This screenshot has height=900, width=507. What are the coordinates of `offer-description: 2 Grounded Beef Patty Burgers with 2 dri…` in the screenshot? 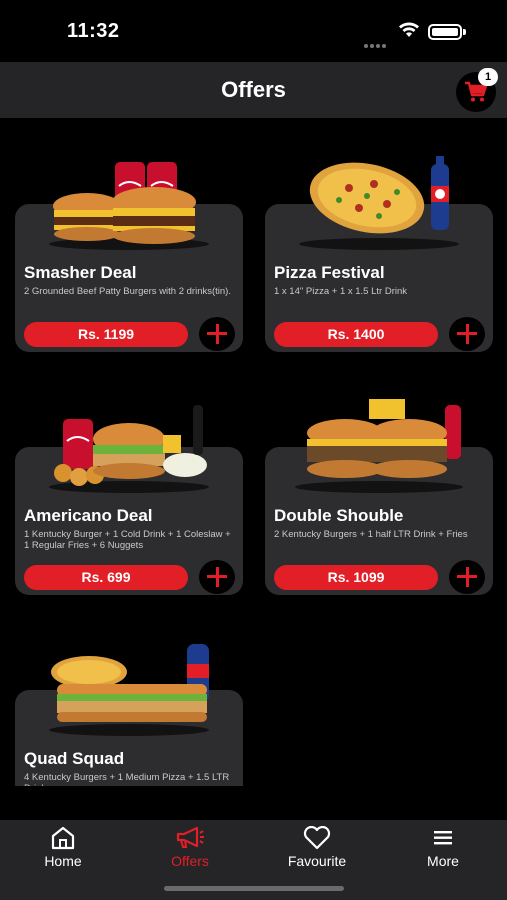 It's located at (127, 291).